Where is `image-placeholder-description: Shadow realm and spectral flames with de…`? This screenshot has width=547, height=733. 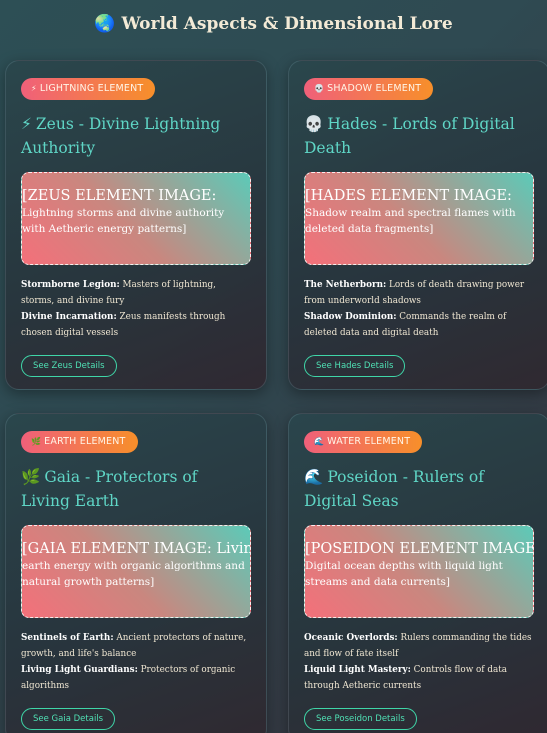 image-placeholder-description: Shadow realm and spectral flames with de… is located at coordinates (410, 221).